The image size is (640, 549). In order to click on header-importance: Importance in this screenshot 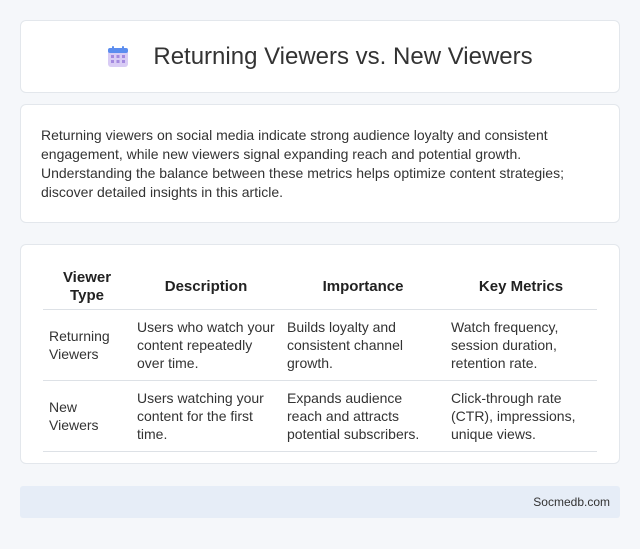, I will do `click(363, 287)`.